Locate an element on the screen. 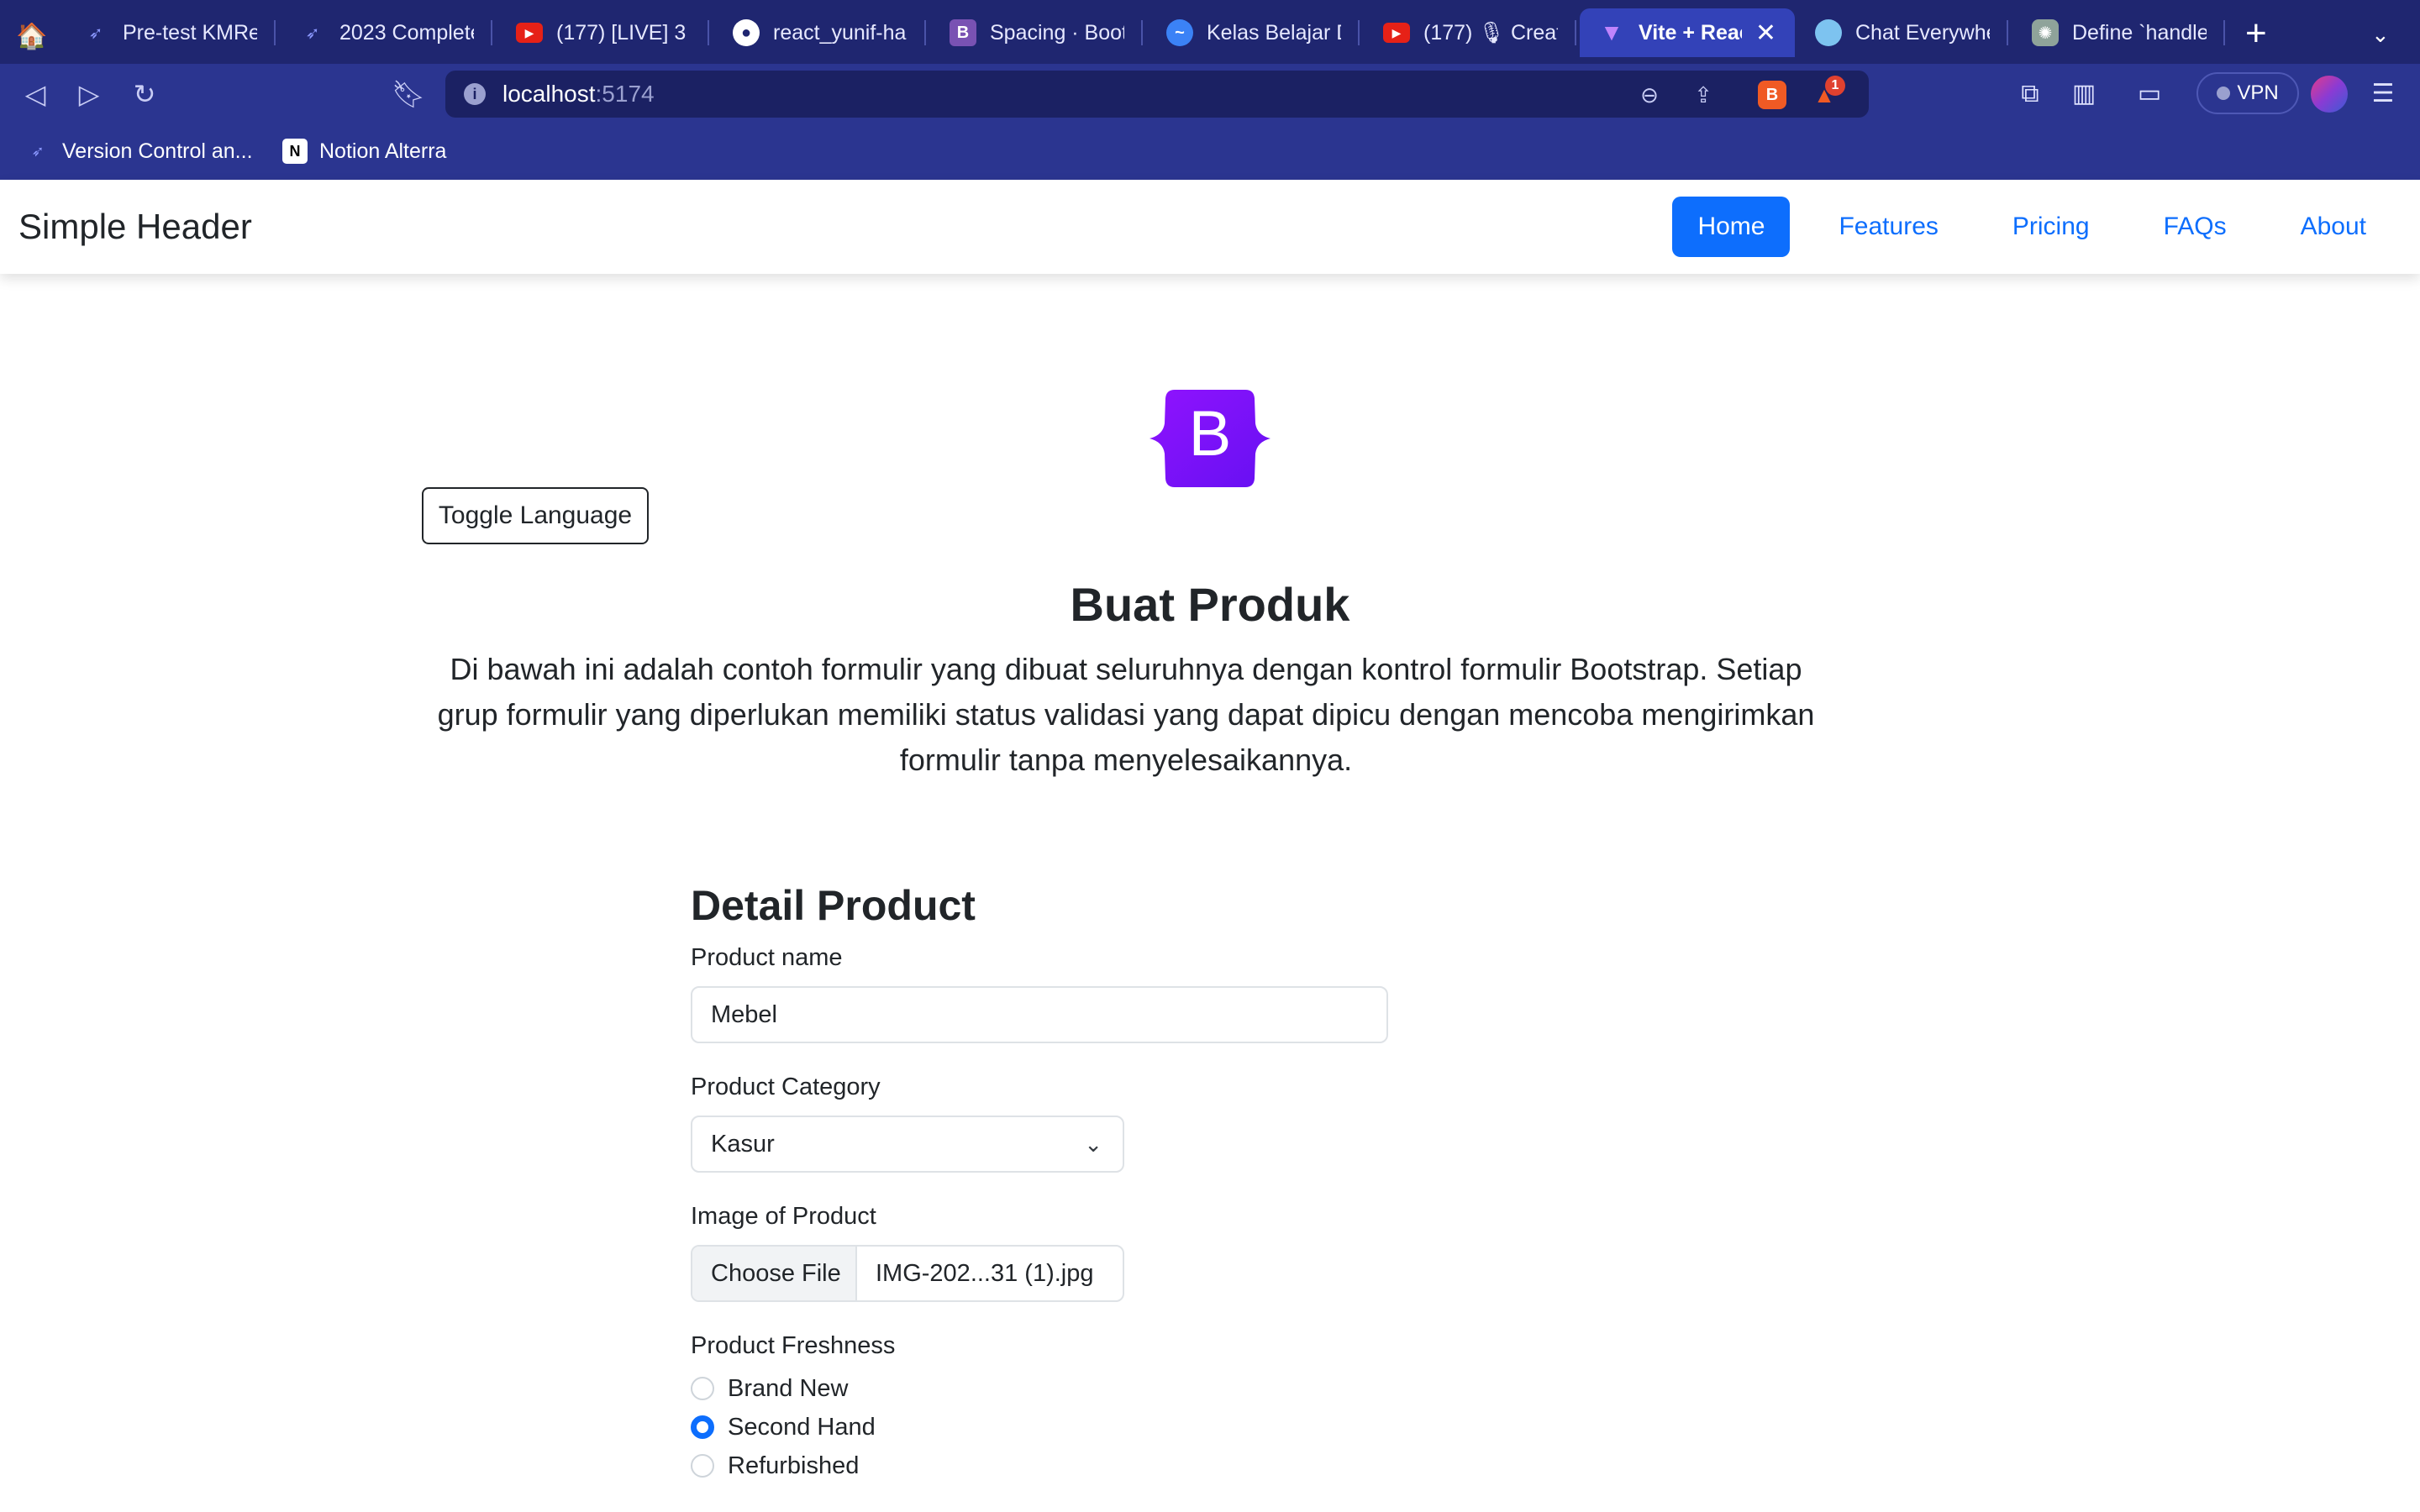 The width and height of the screenshot is (2420, 1512). radio-brand-new is located at coordinates (703, 1388).